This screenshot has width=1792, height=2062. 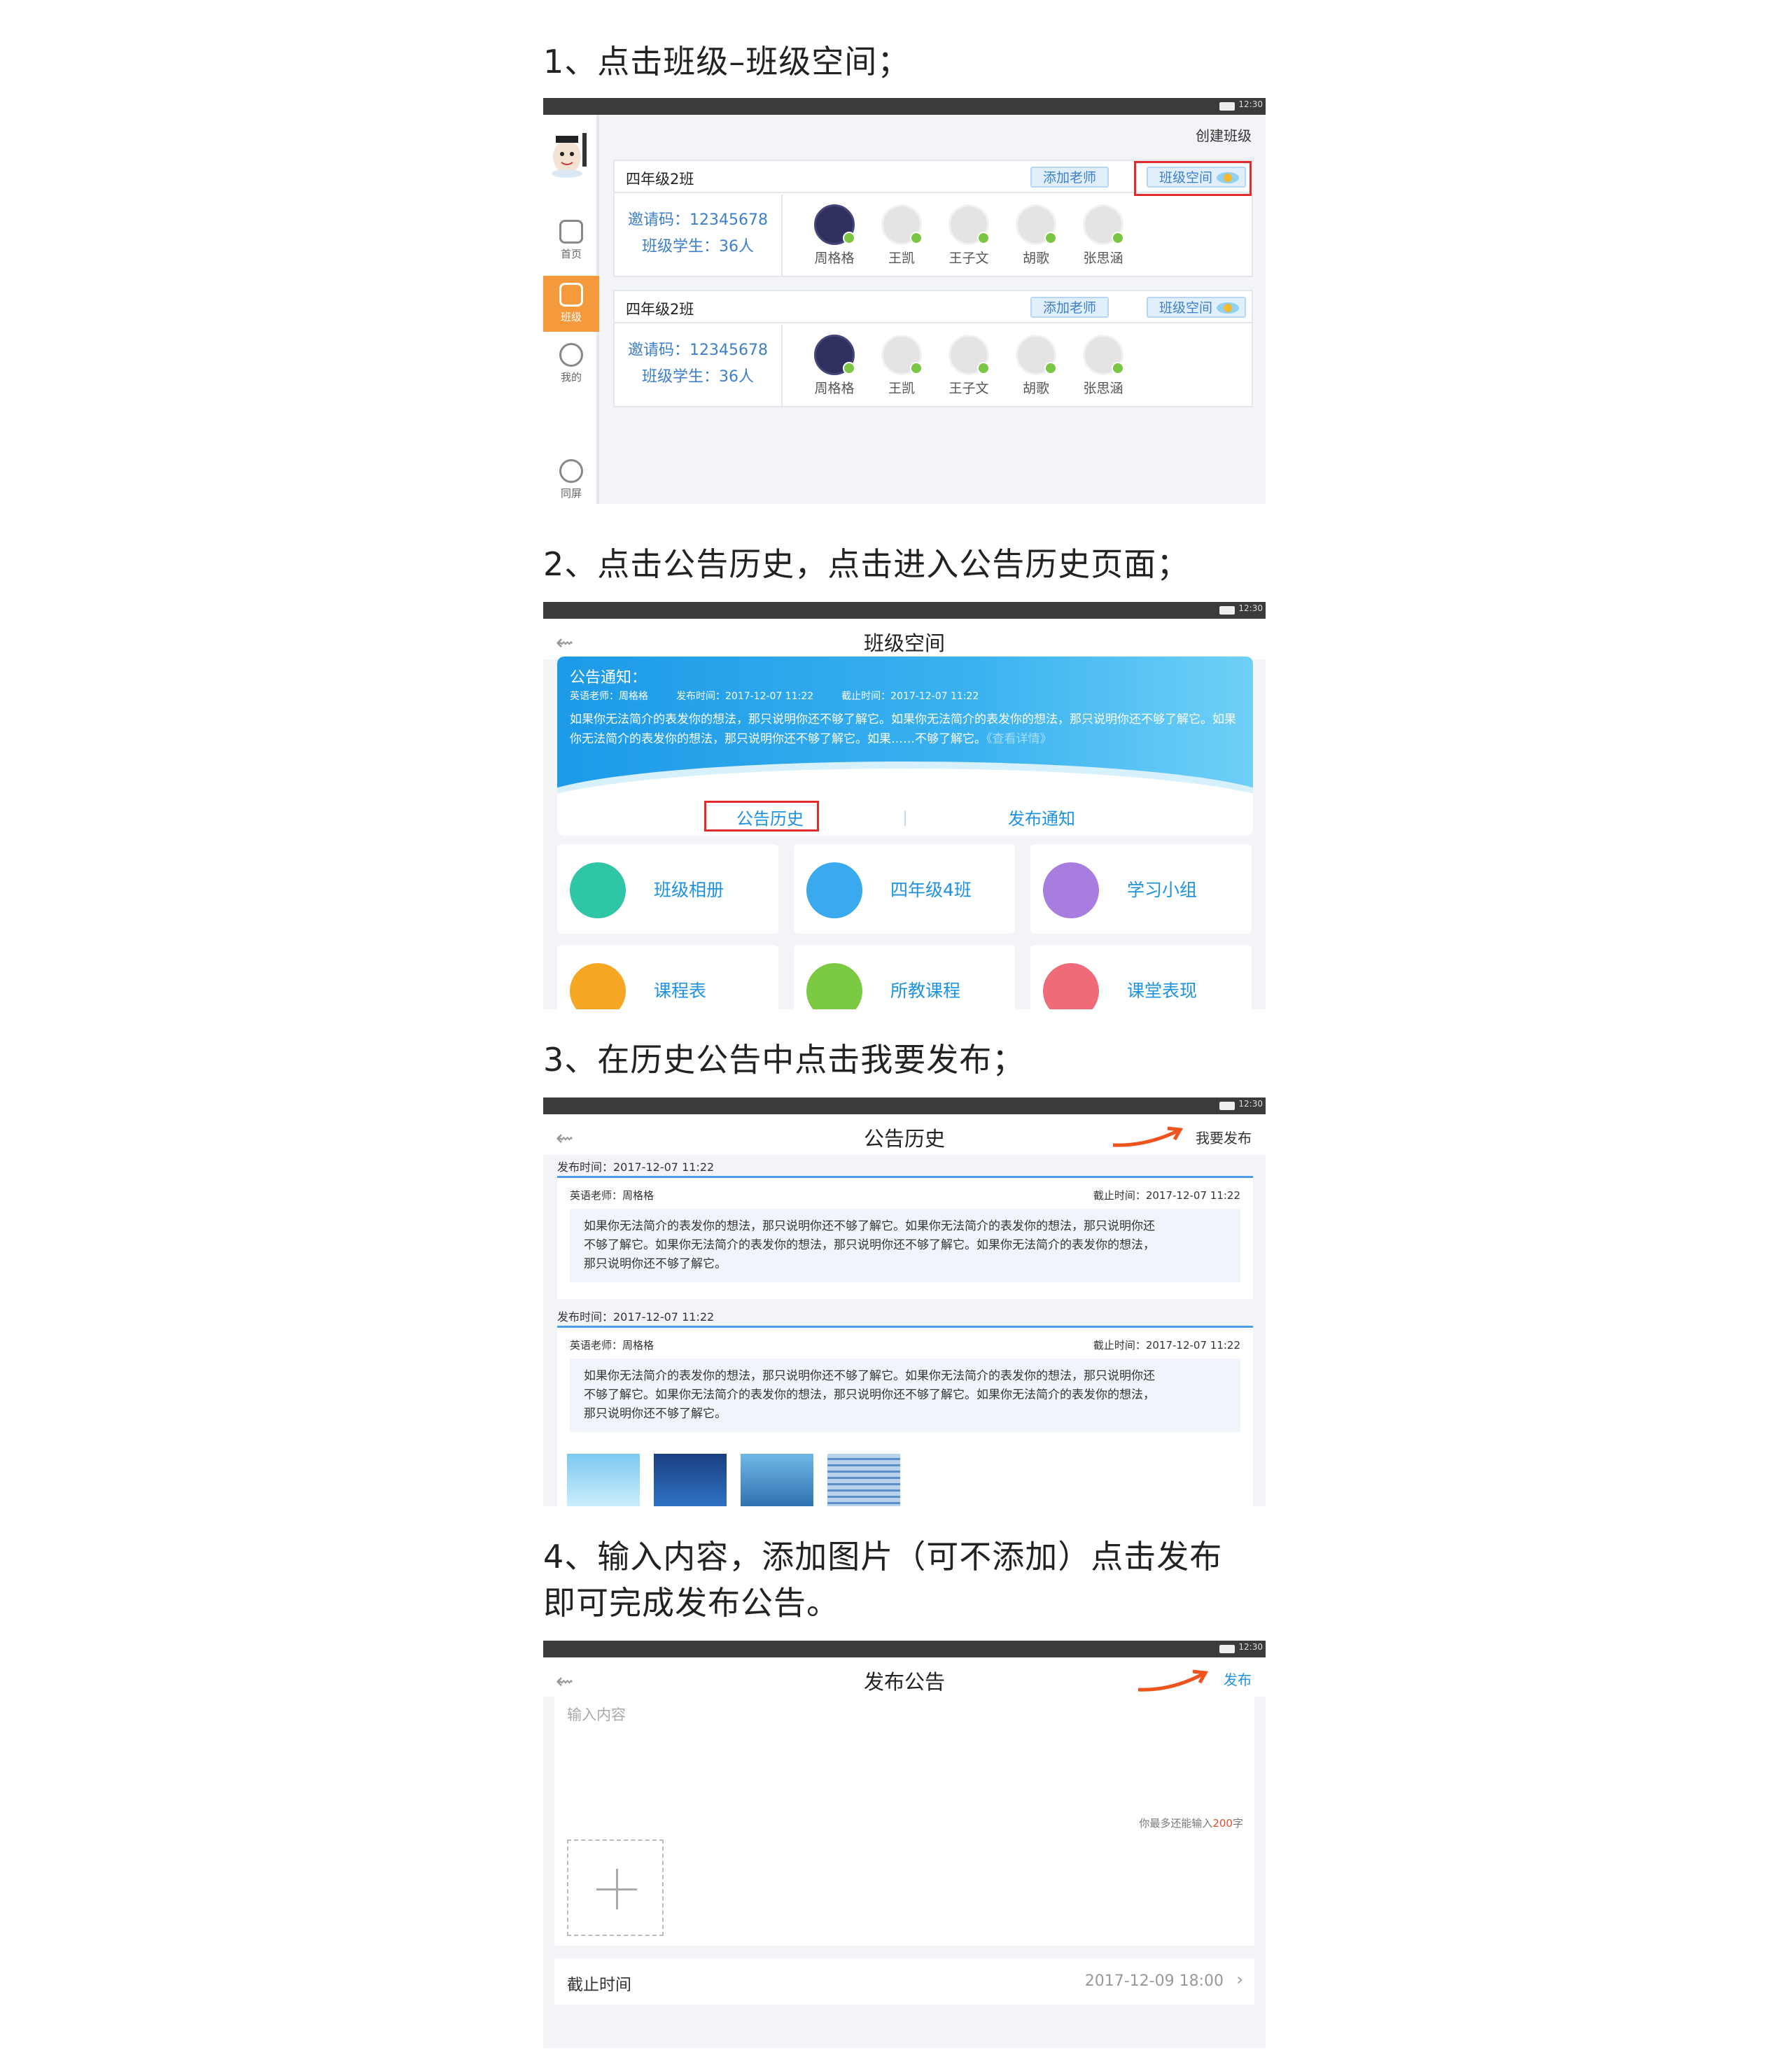 I want to click on book-icon, so click(x=834, y=986).